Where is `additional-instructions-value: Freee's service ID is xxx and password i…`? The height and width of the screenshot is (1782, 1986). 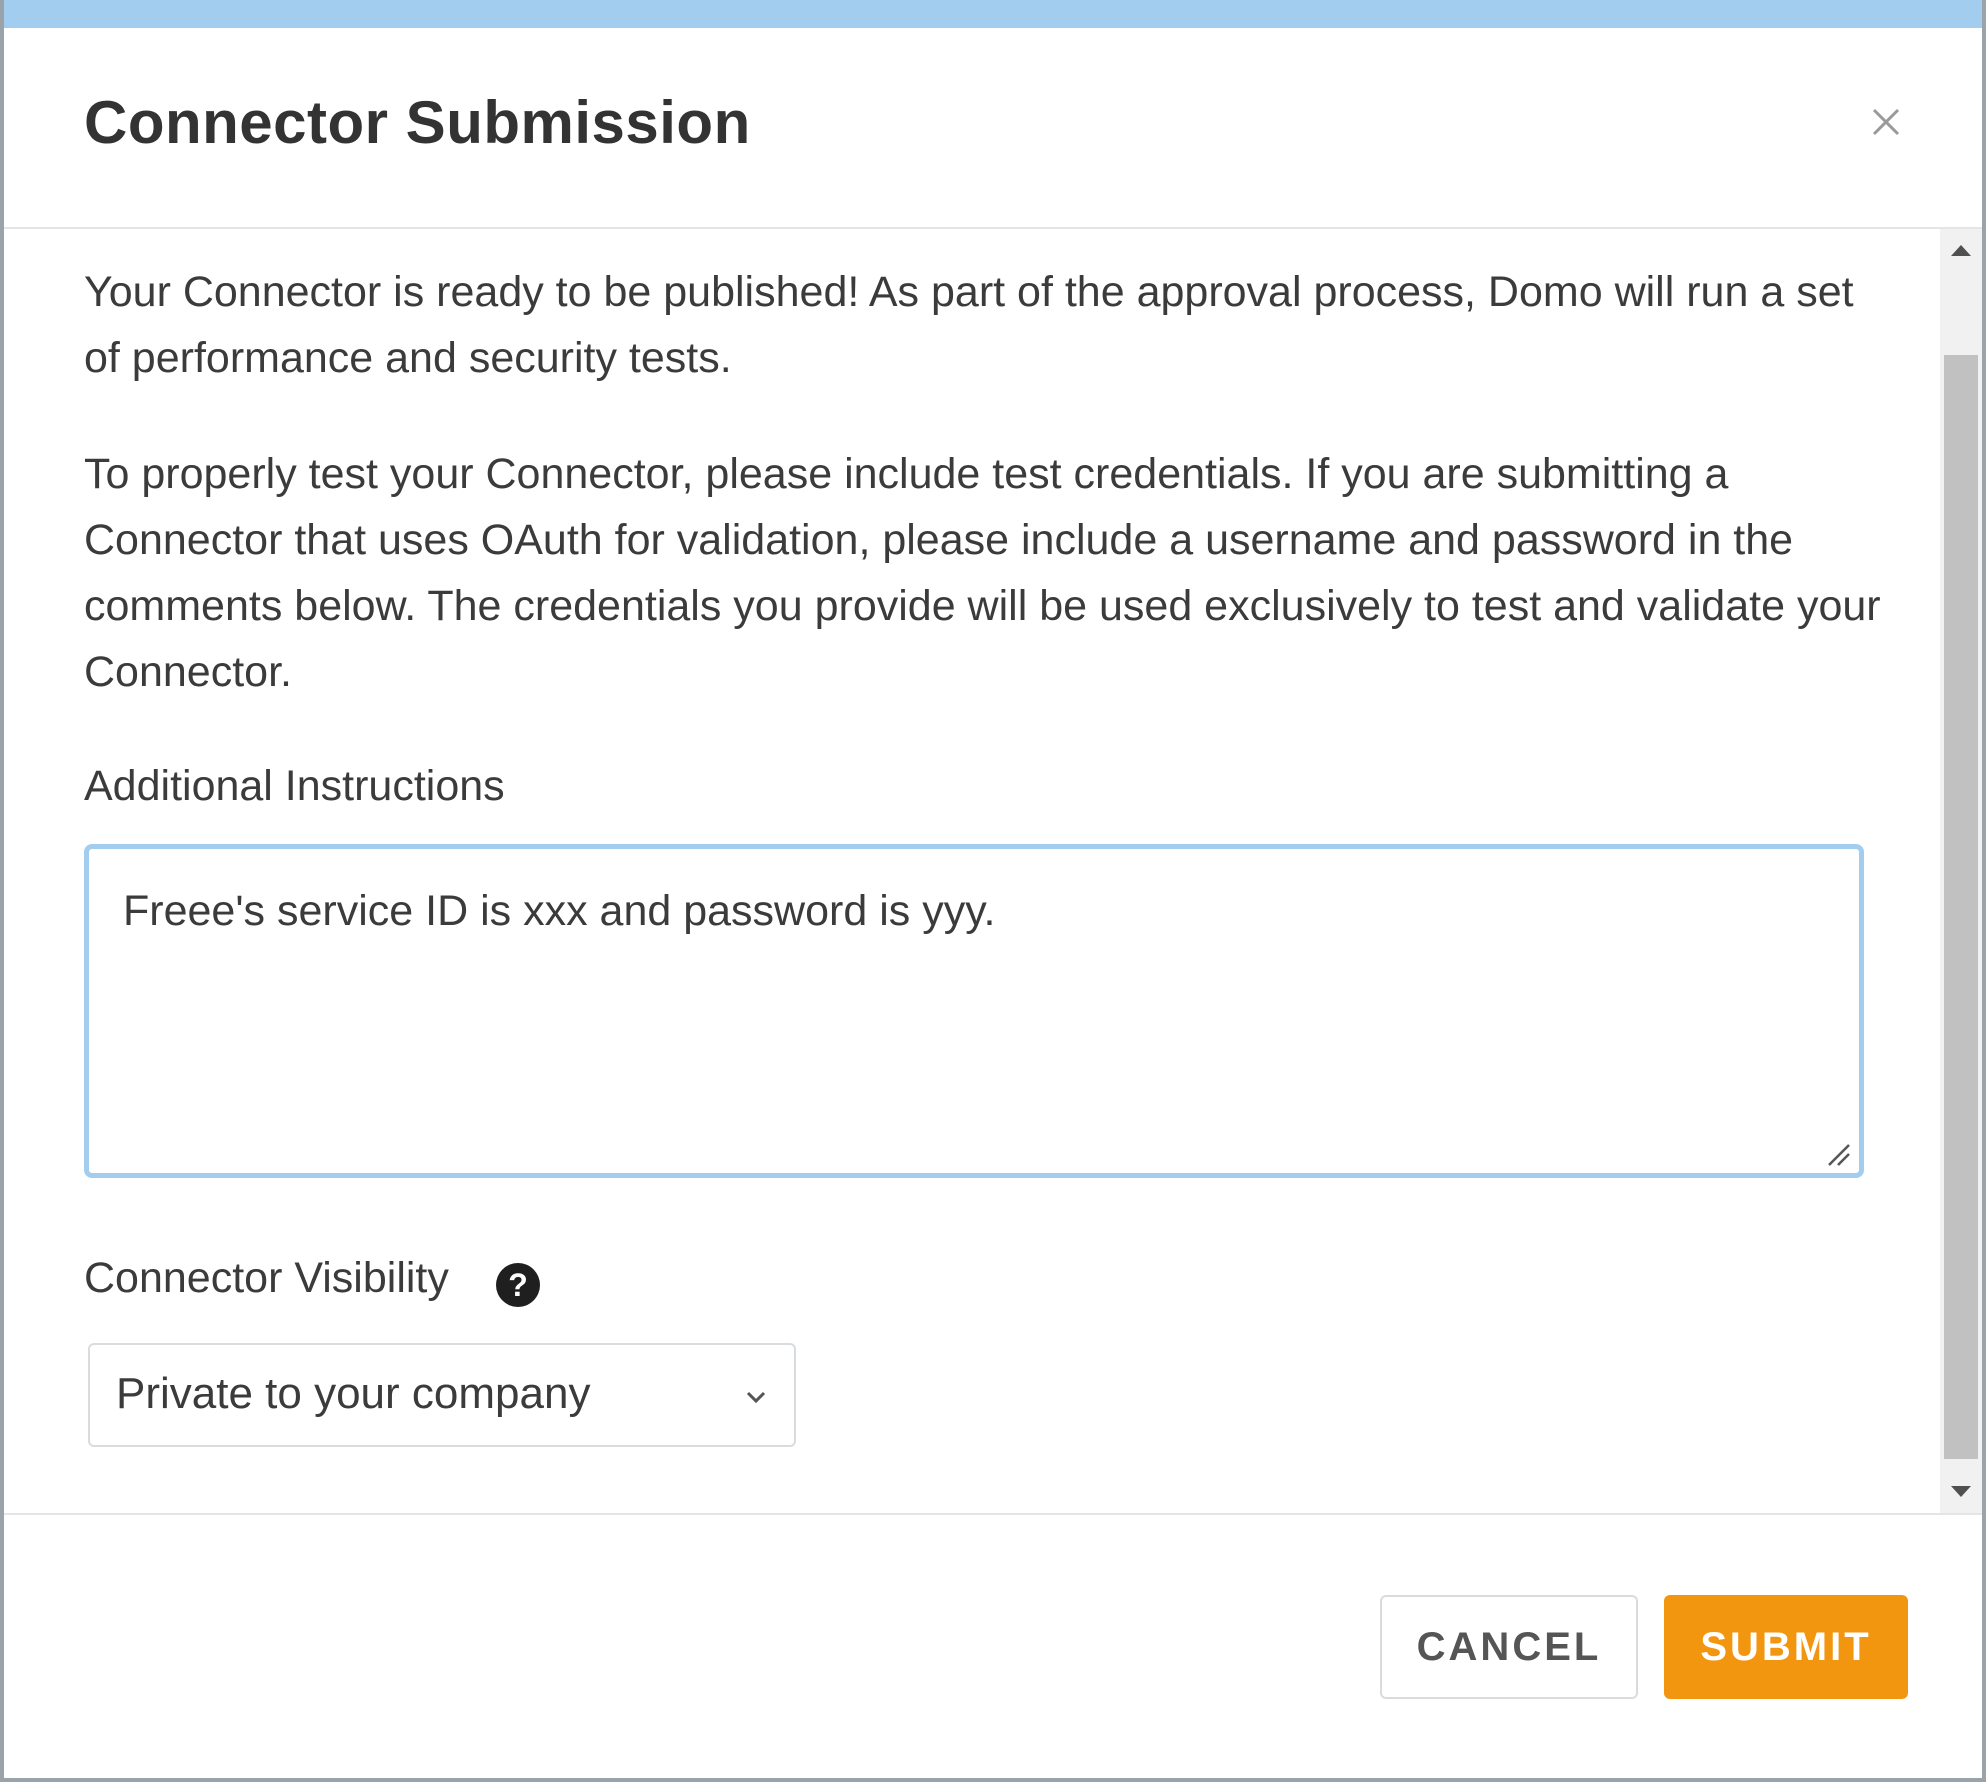
additional-instructions-value: Freee's service ID is xxx and password i… is located at coordinates (559, 911).